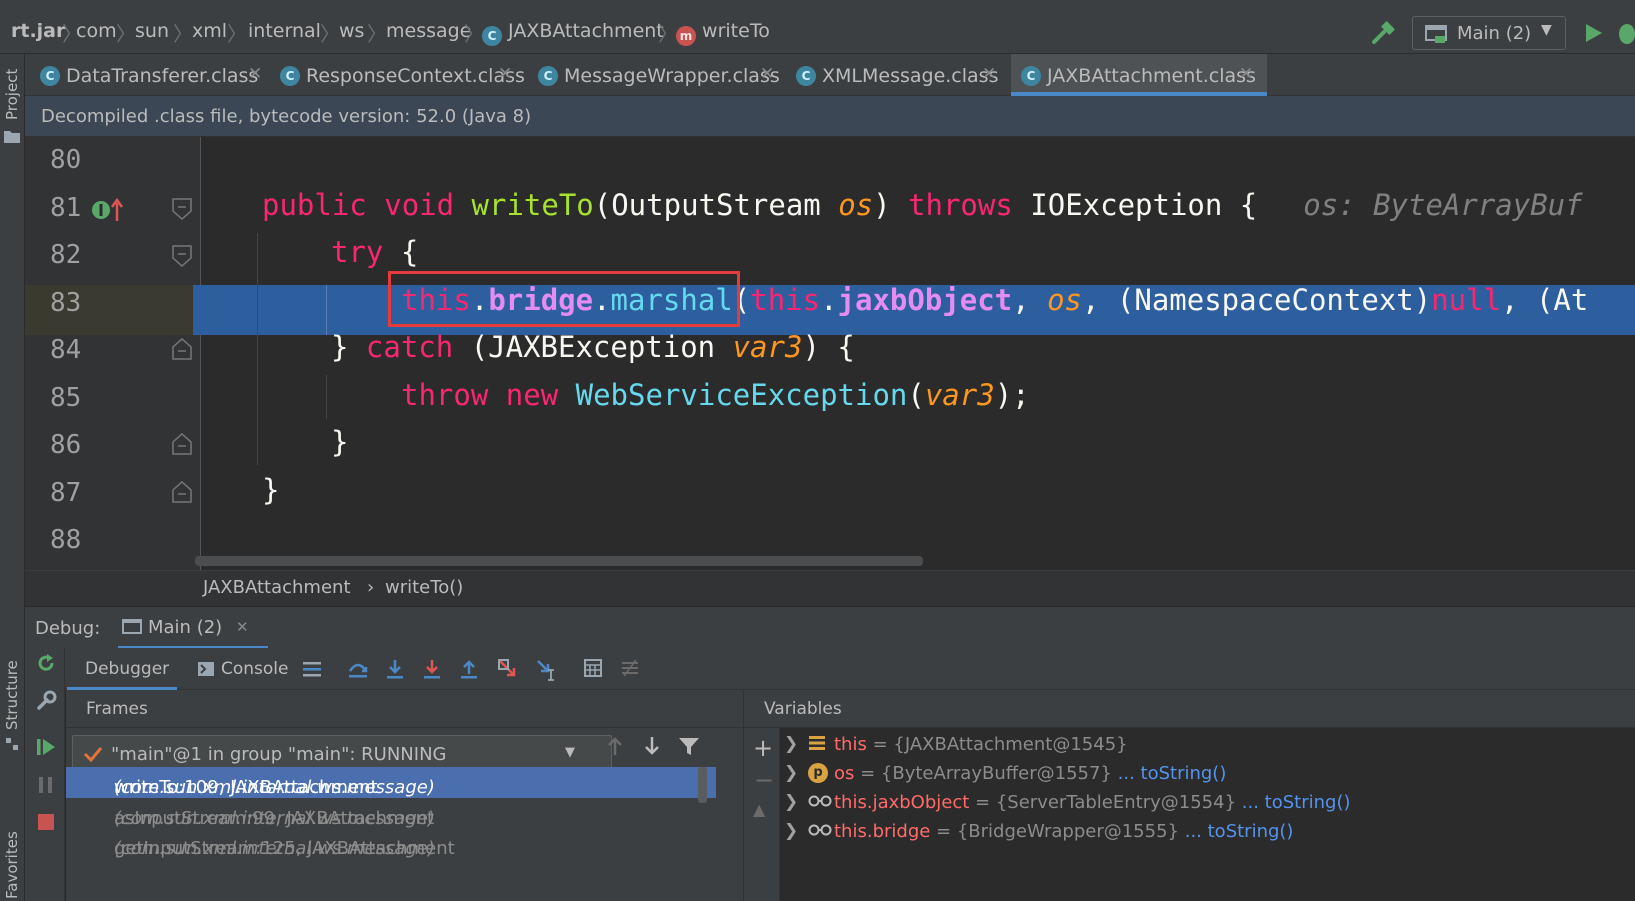 This screenshot has height=901, width=1635. What do you see at coordinates (432, 669) in the screenshot?
I see `force-step-into-icon` at bounding box center [432, 669].